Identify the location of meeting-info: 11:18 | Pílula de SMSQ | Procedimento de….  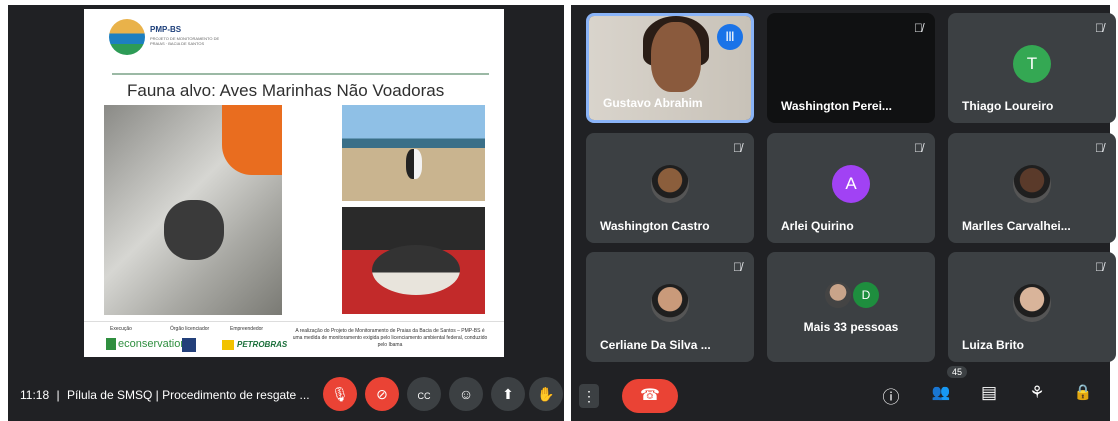
(165, 395).